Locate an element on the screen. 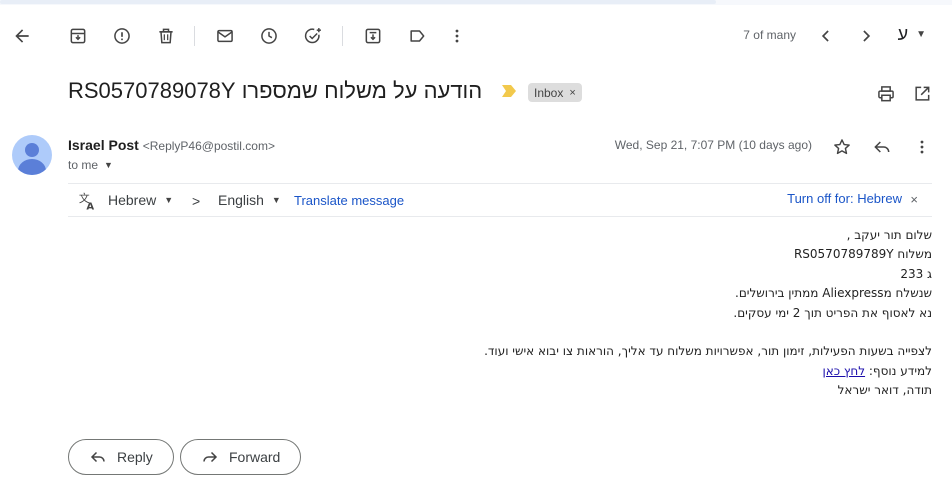  mark-unread-mail-icon is located at coordinates (225, 36).